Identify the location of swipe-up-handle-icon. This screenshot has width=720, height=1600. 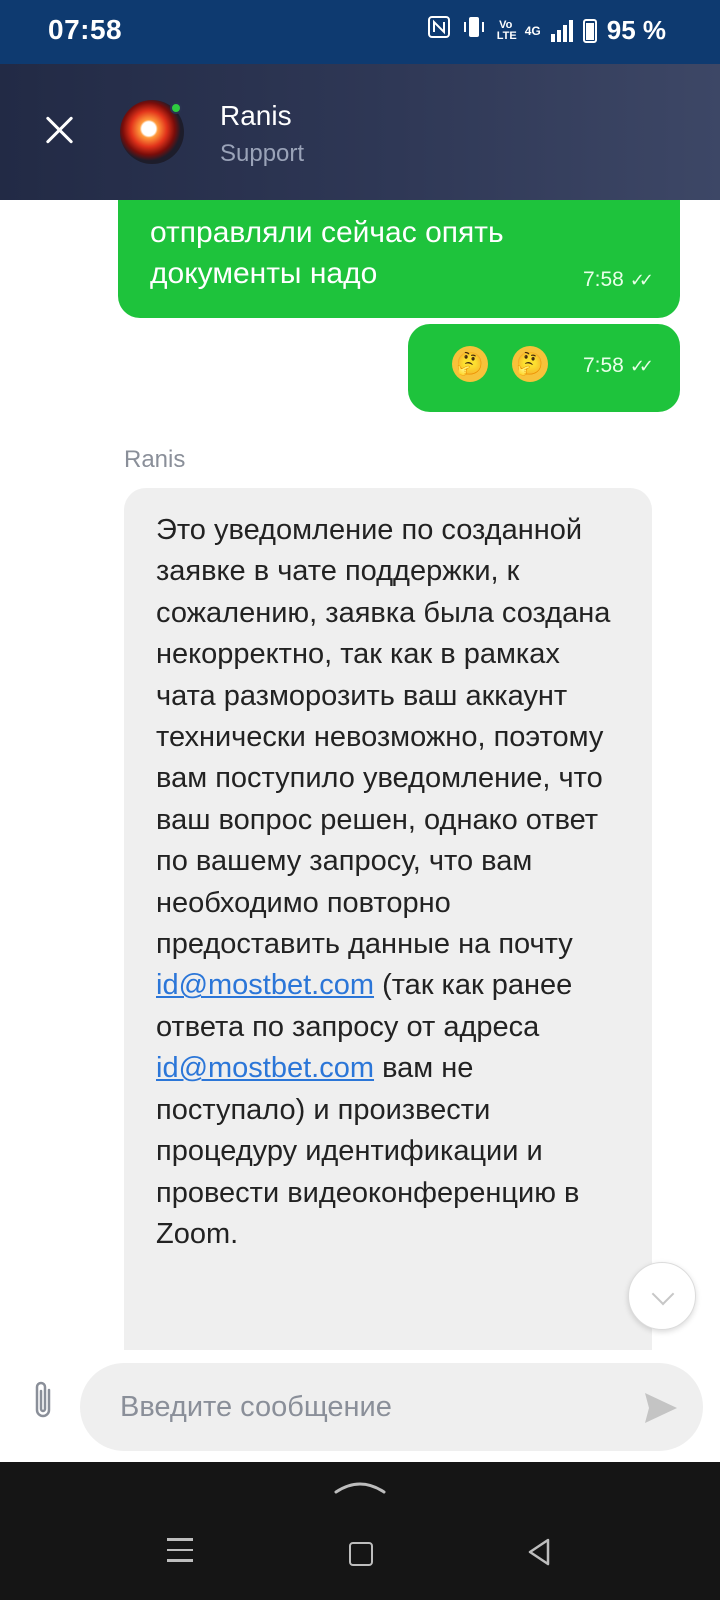
(360, 1487).